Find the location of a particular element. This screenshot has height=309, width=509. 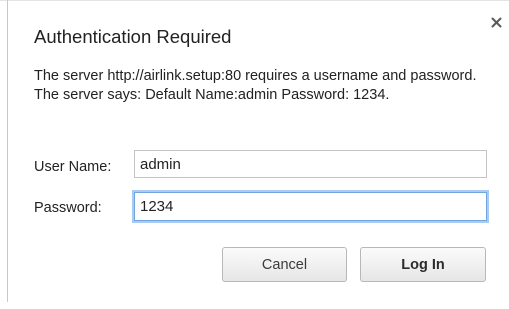

close-button is located at coordinates (496, 22).